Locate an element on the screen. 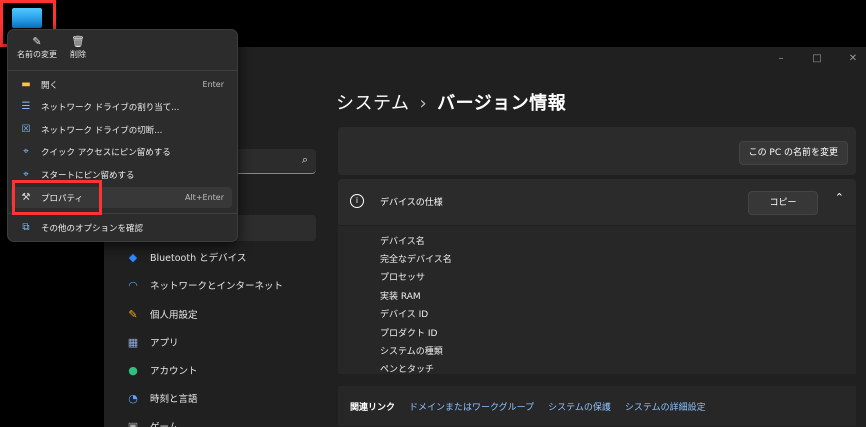 The image size is (866, 427). context-menu-top-actions: ✎ 名前の変更 🗑︎ 削除 is located at coordinates (122, 50).